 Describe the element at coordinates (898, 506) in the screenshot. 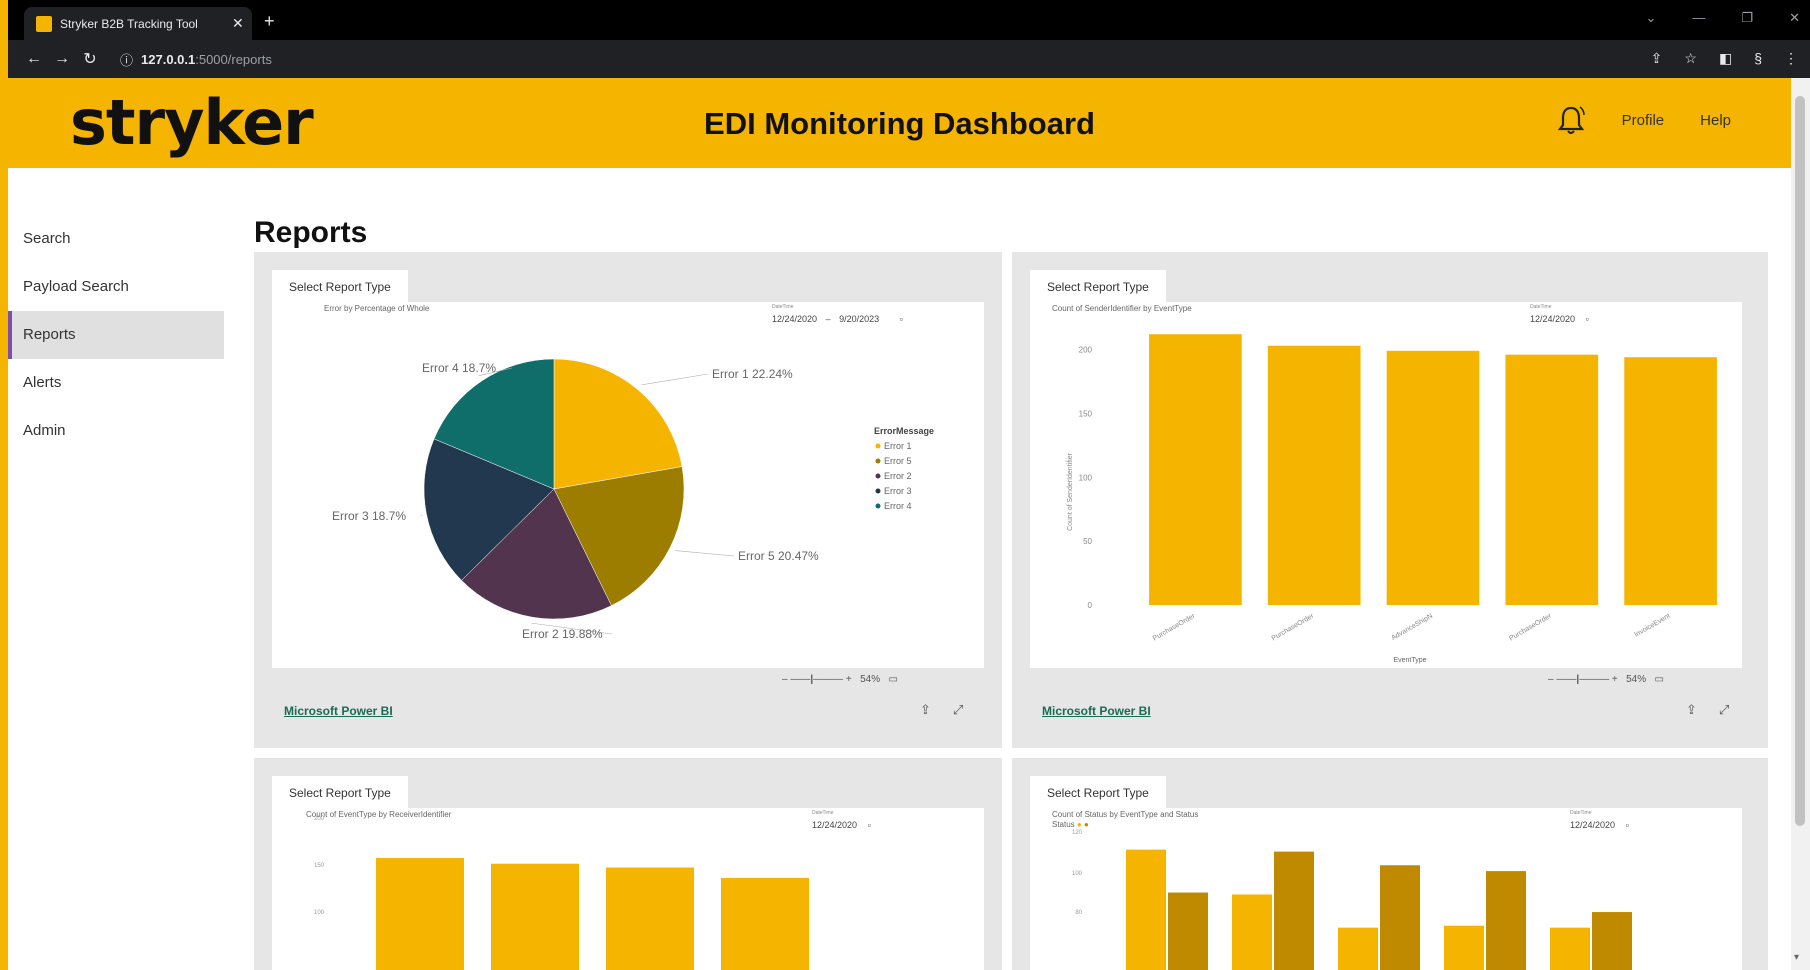

I see `legend-item: Error 4` at that location.